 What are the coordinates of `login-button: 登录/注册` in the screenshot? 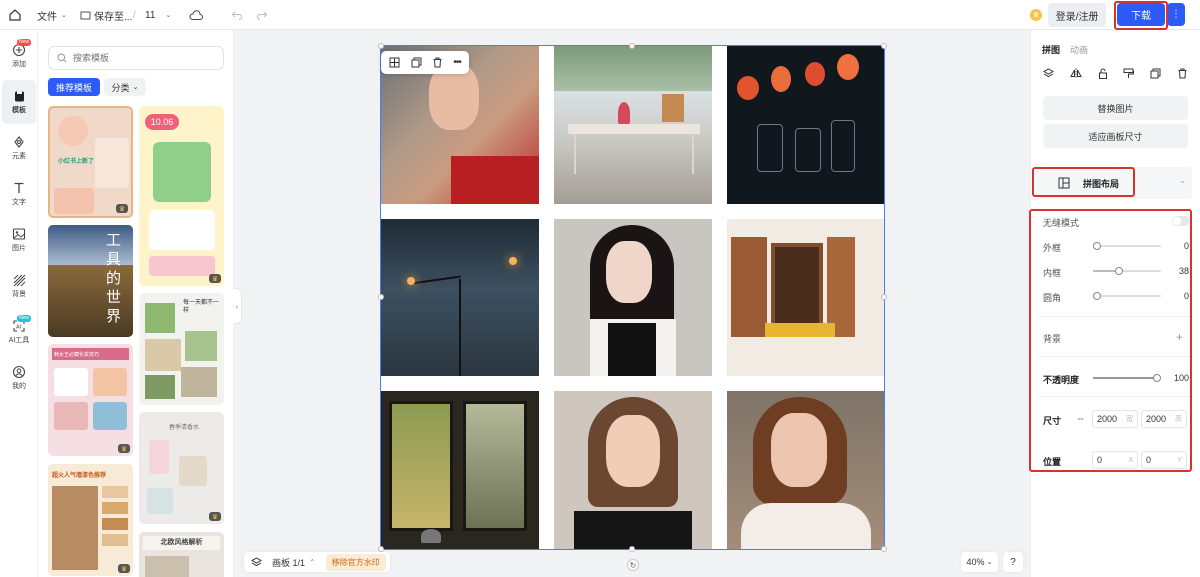 It's located at (1077, 15).